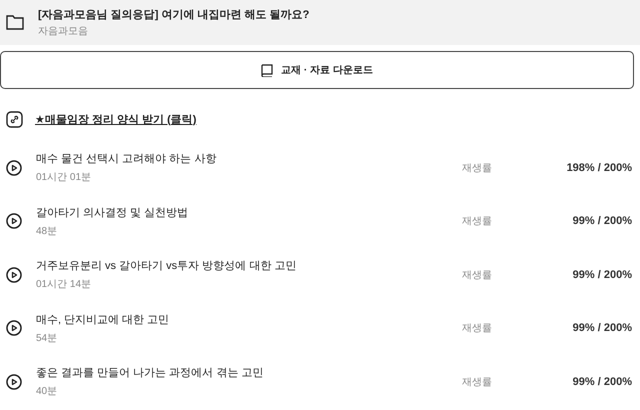  I want to click on form-link: ★매물임장 정리 양식 받기 (클릭), so click(115, 119).